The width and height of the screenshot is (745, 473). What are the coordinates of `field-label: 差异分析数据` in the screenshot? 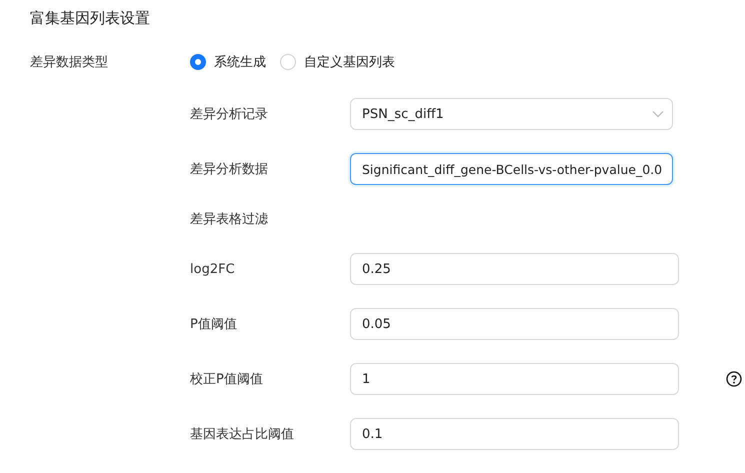 It's located at (229, 169).